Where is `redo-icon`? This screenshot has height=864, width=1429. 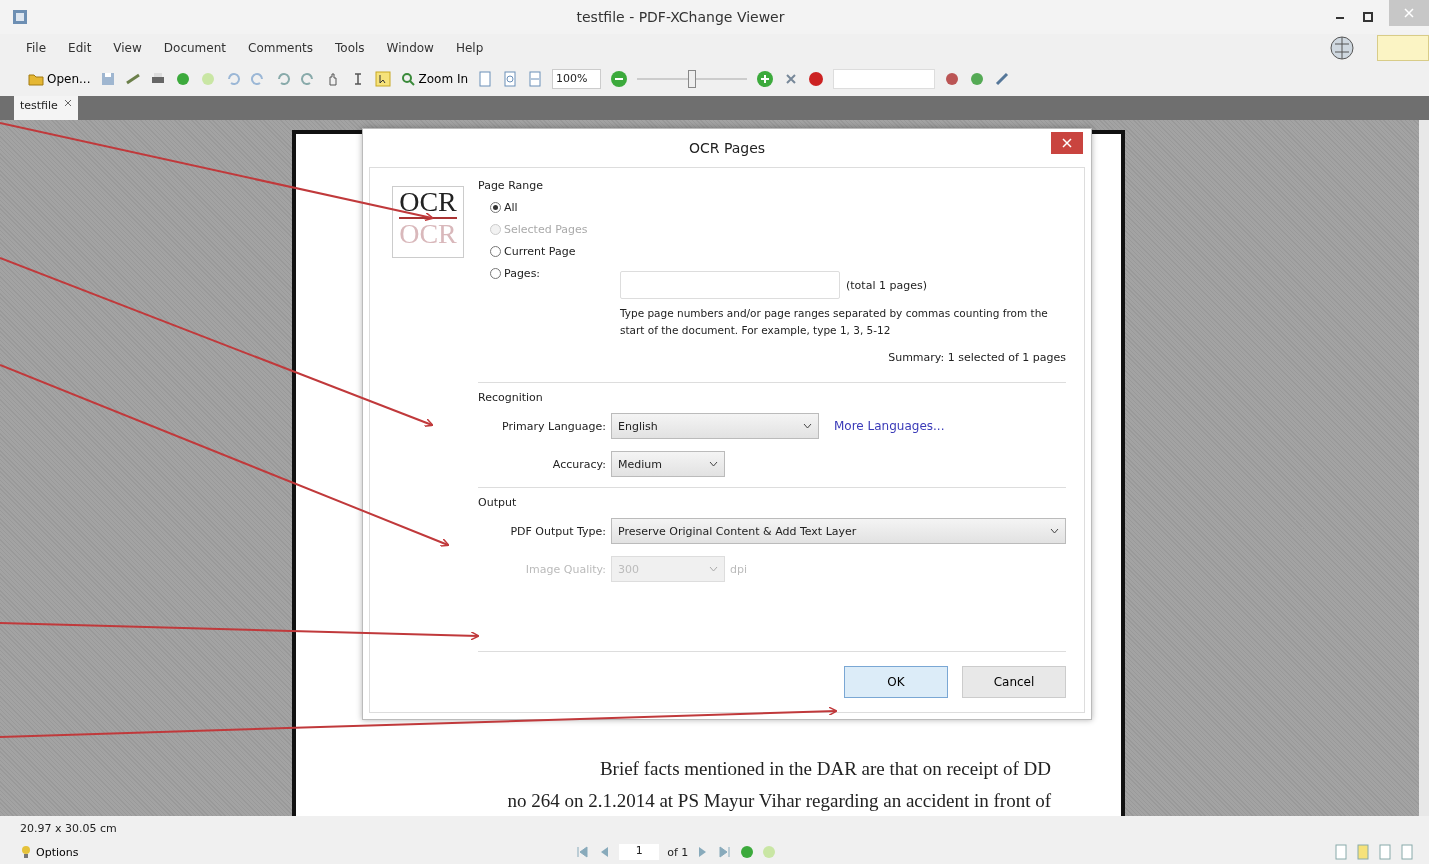 redo-icon is located at coordinates (257, 79).